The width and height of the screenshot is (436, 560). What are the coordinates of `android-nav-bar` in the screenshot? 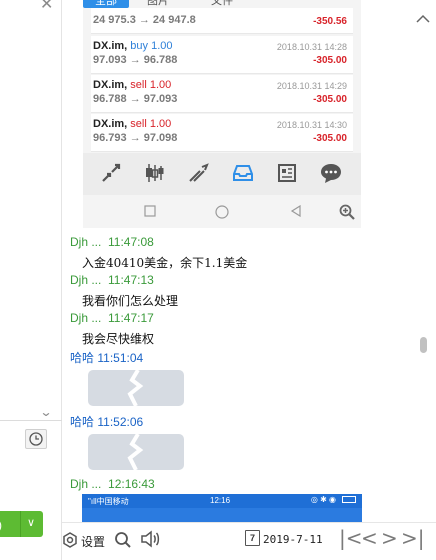 It's located at (222, 211).